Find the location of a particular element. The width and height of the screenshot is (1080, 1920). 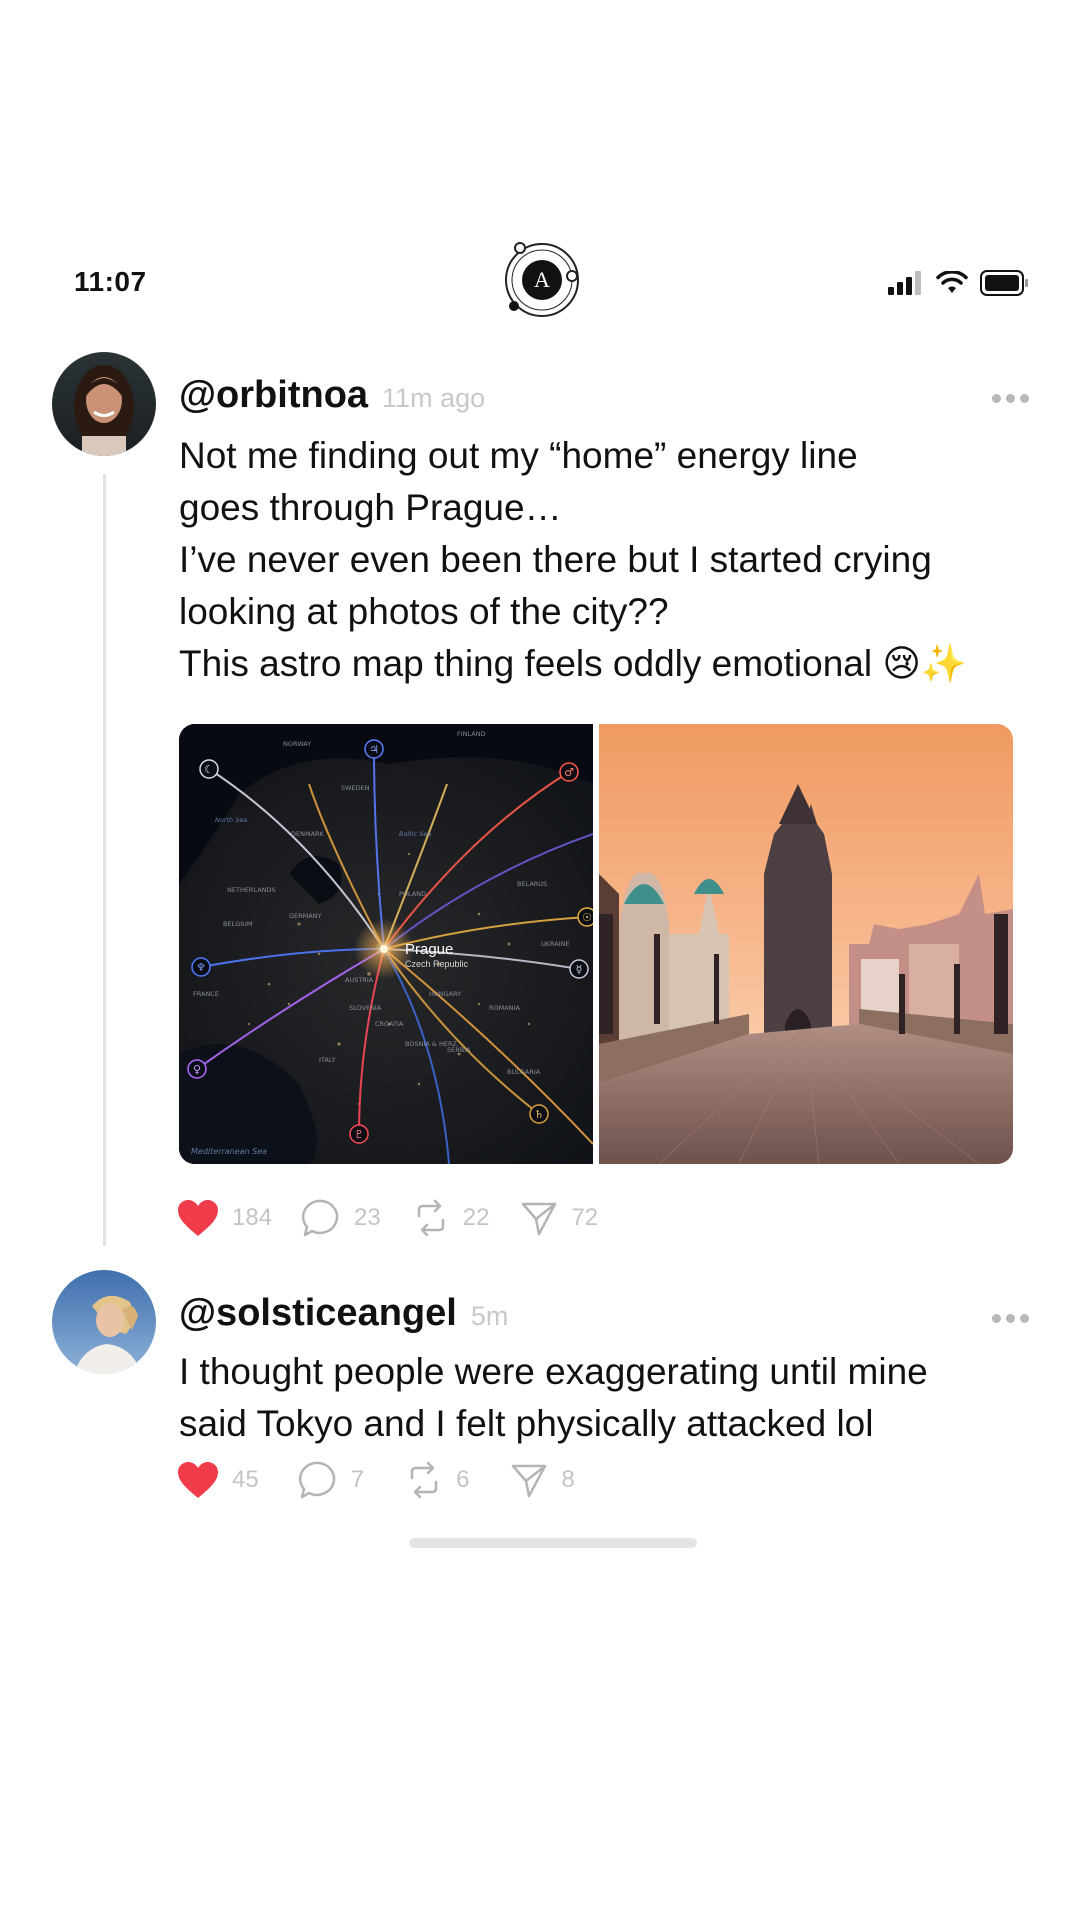

share-button: 8 is located at coordinates (542, 1480).